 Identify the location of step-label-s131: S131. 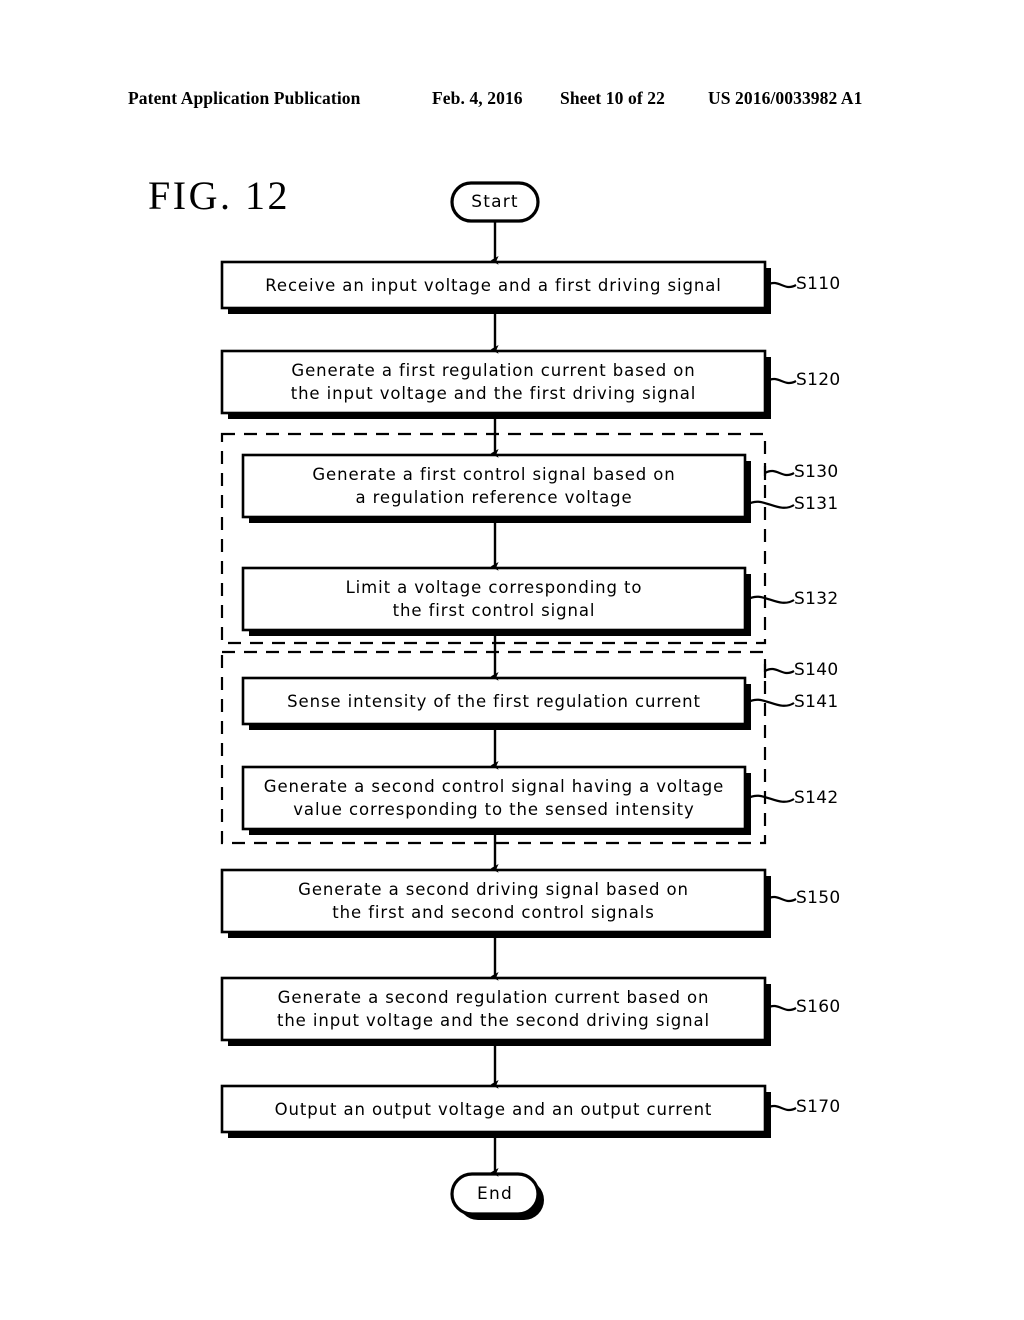
(816, 504).